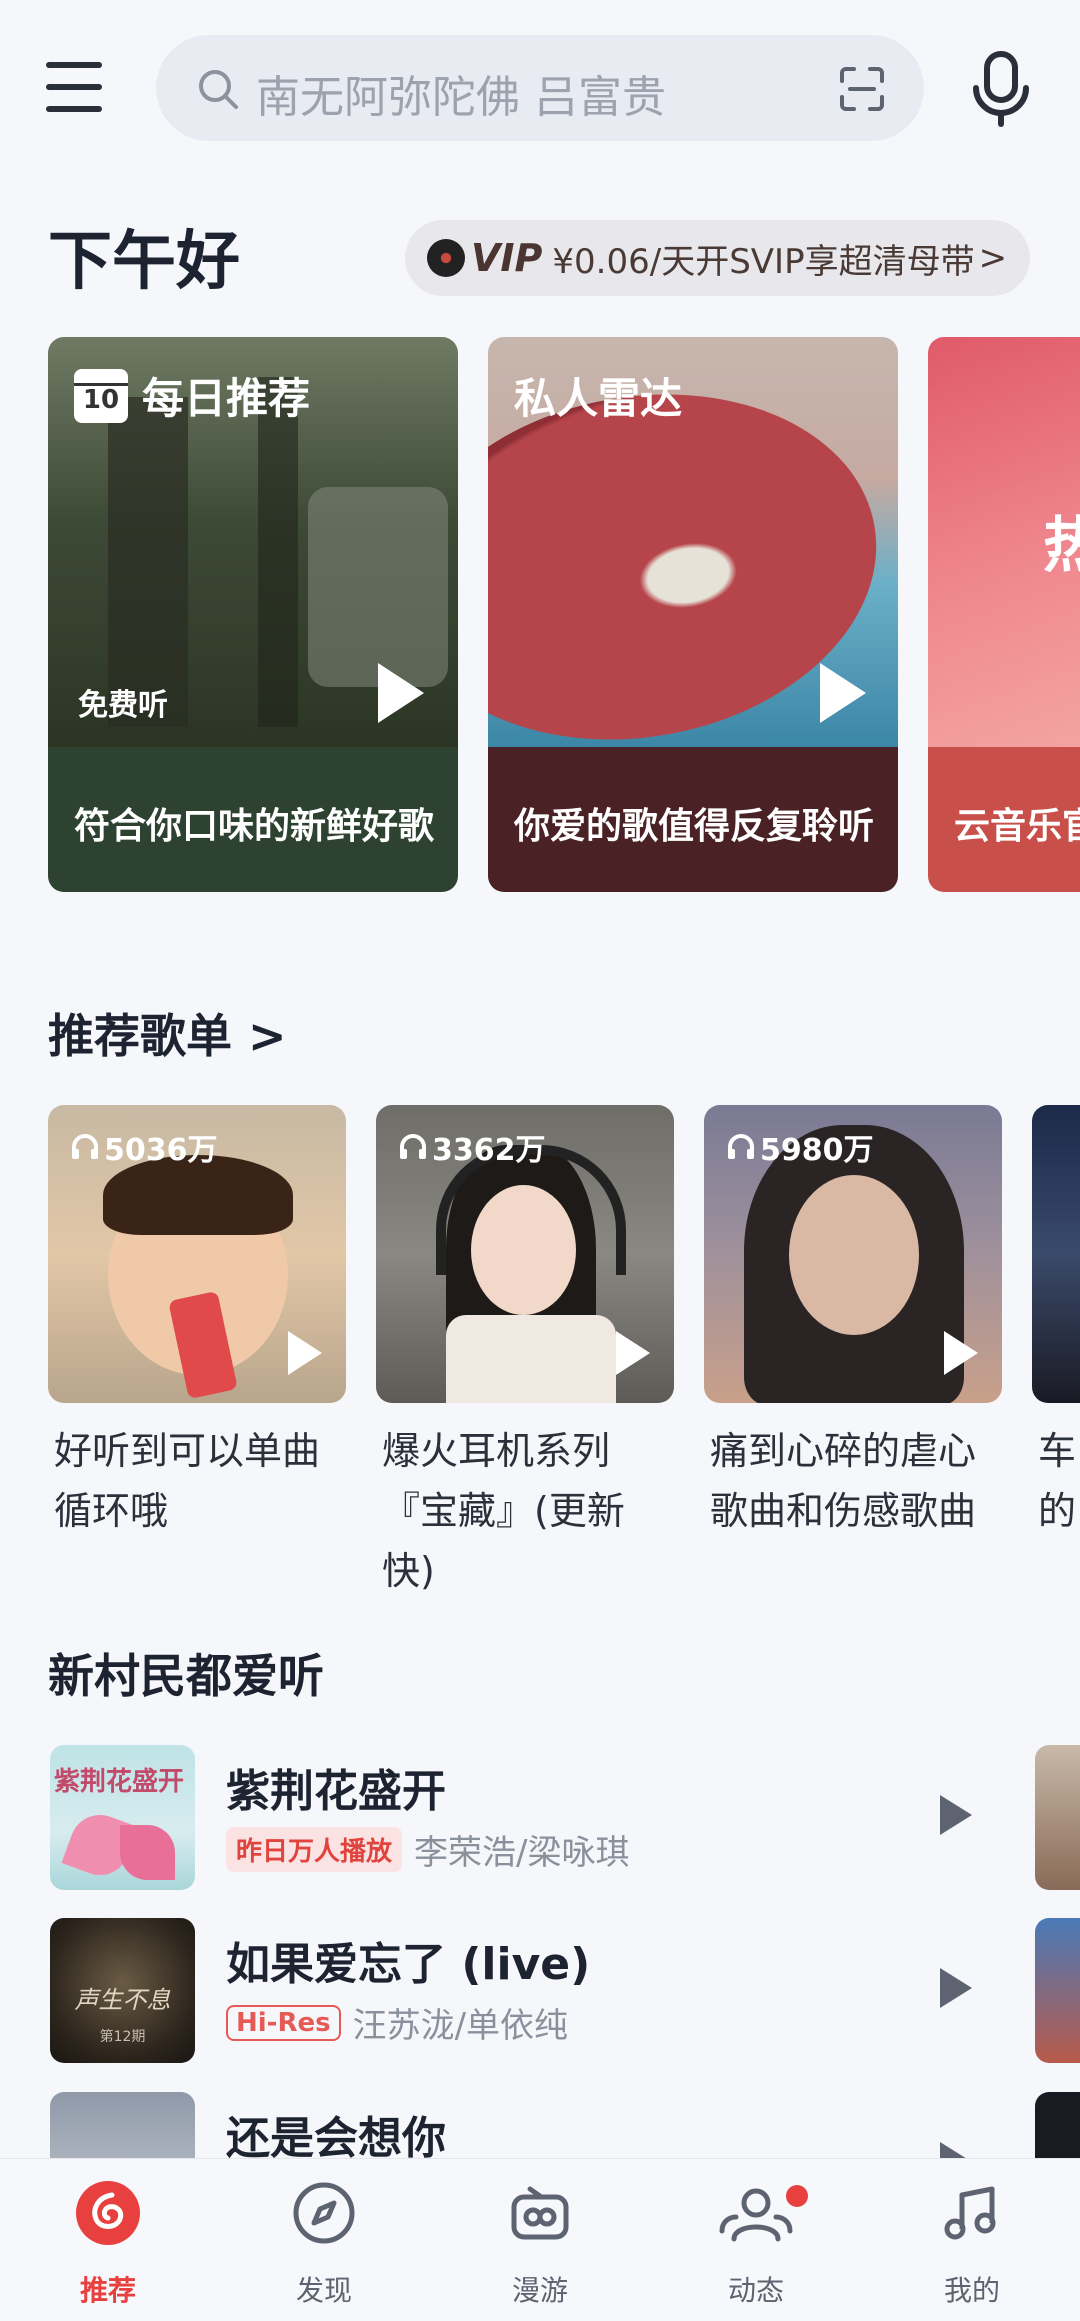 The image size is (1080, 2321). I want to click on private-radar-card: 私人雷达 你爱的歌值得反复聆听, so click(693, 614).